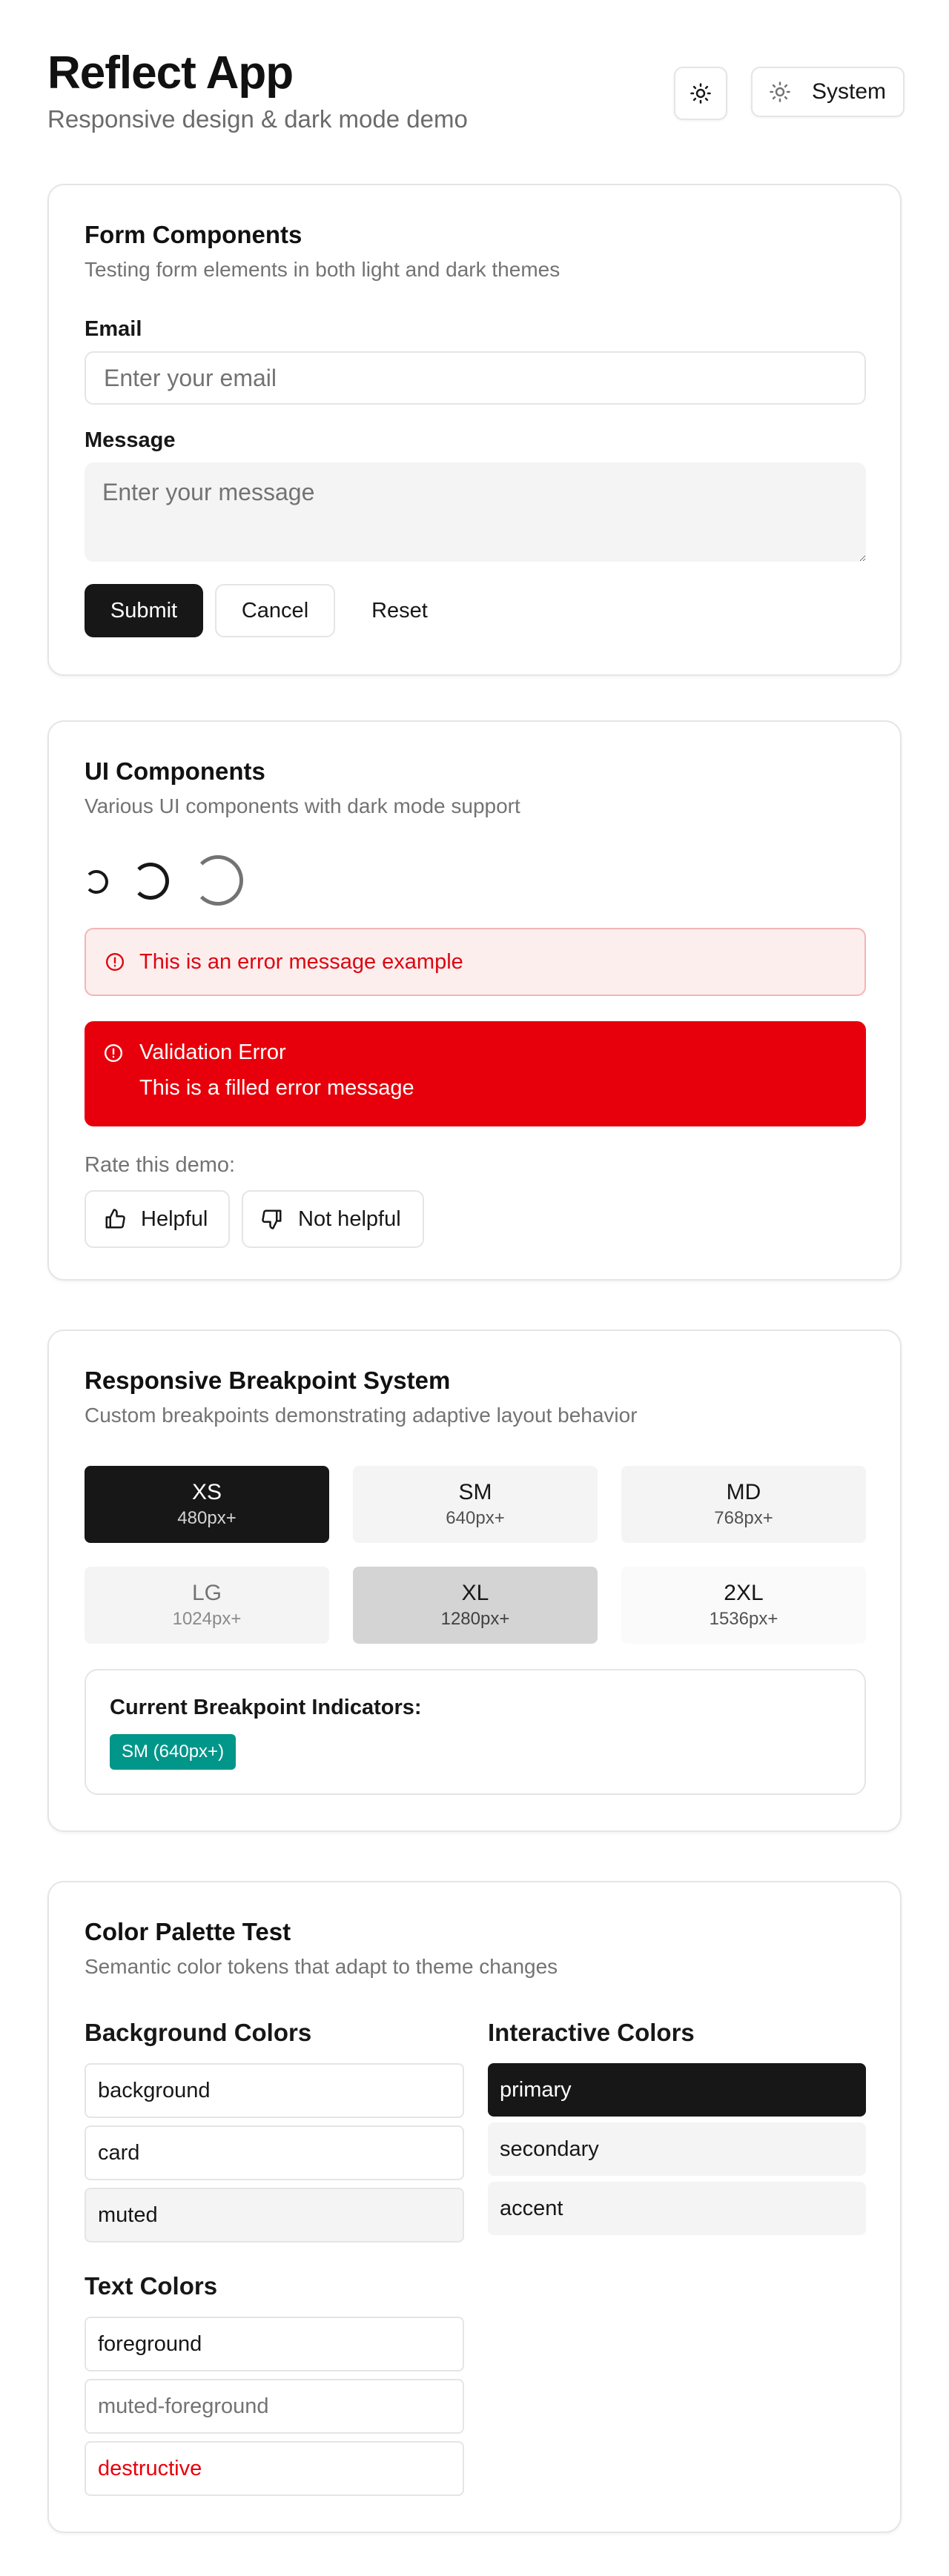 Image resolution: width=949 pixels, height=2576 pixels. I want to click on text-colors-heading: Text Colors, so click(151, 2286).